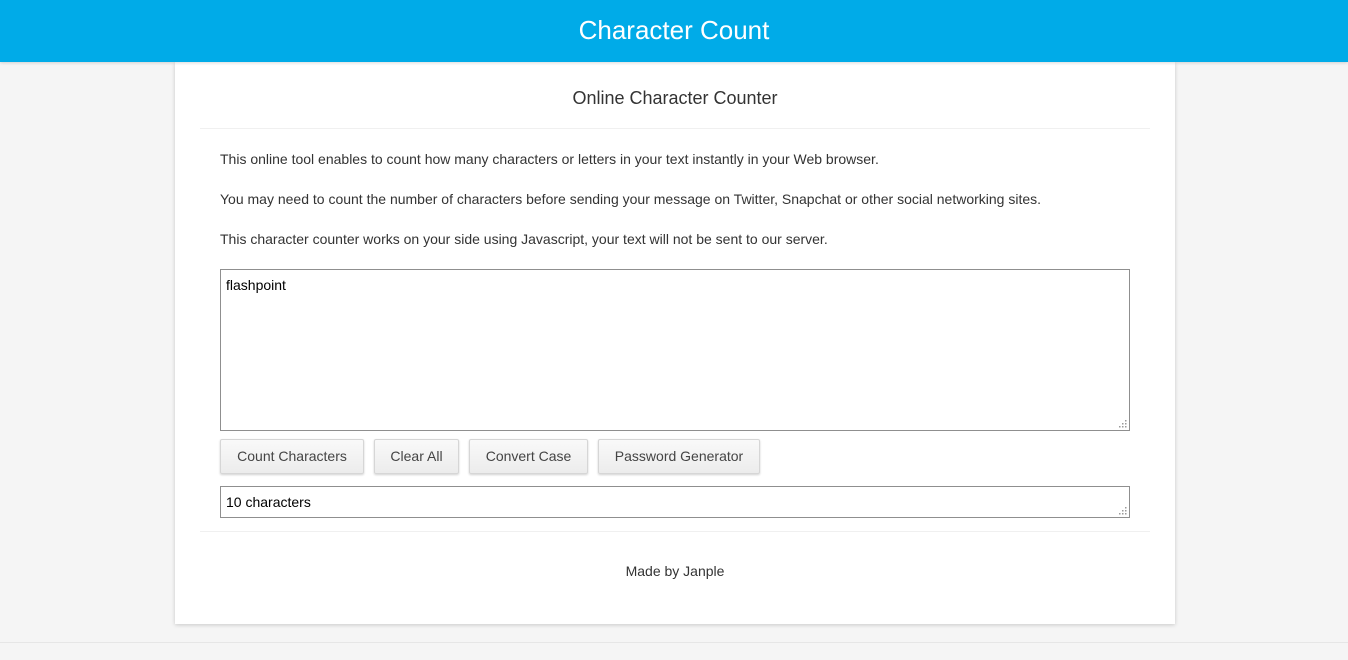  I want to click on site-title: Character Count, so click(674, 30).